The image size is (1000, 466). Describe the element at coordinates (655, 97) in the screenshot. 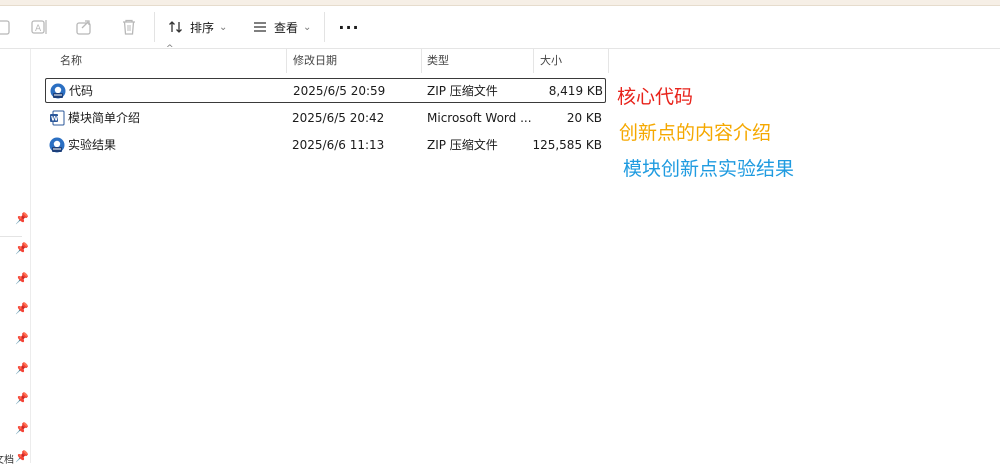

I see `annotation-core-code: 核心代码` at that location.